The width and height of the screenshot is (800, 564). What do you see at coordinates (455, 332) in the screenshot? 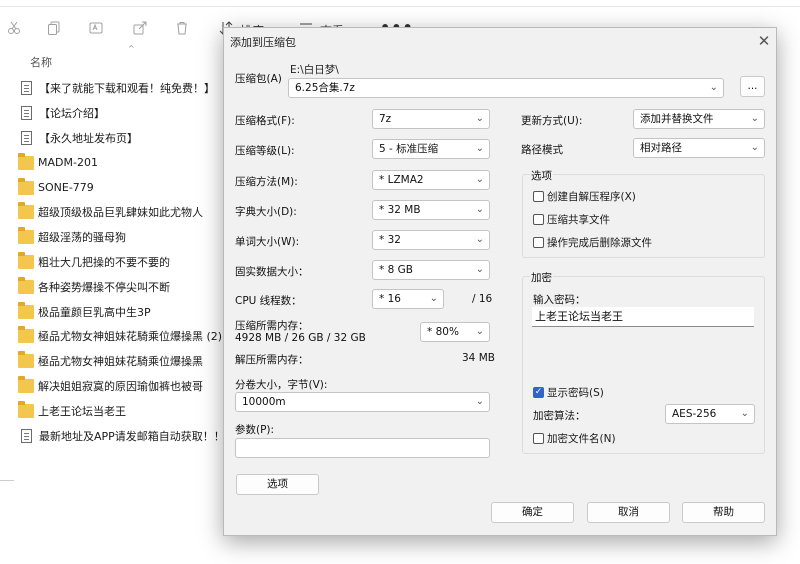
I see `memory-usage-select: * 80% ⌄` at bounding box center [455, 332].